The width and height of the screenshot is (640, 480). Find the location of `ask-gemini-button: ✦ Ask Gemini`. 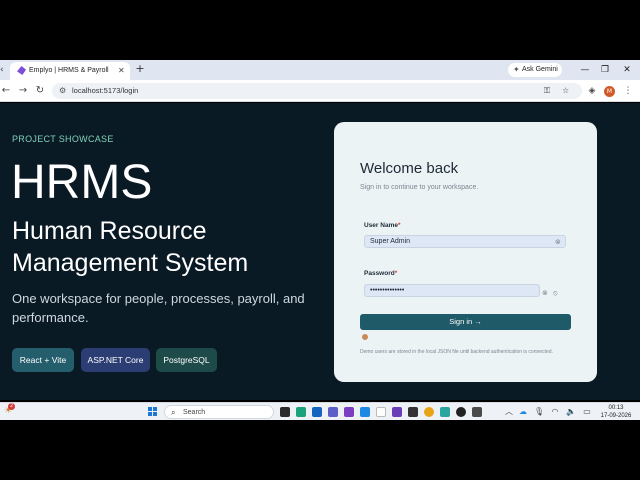

ask-gemini-button: ✦ Ask Gemini is located at coordinates (535, 70).